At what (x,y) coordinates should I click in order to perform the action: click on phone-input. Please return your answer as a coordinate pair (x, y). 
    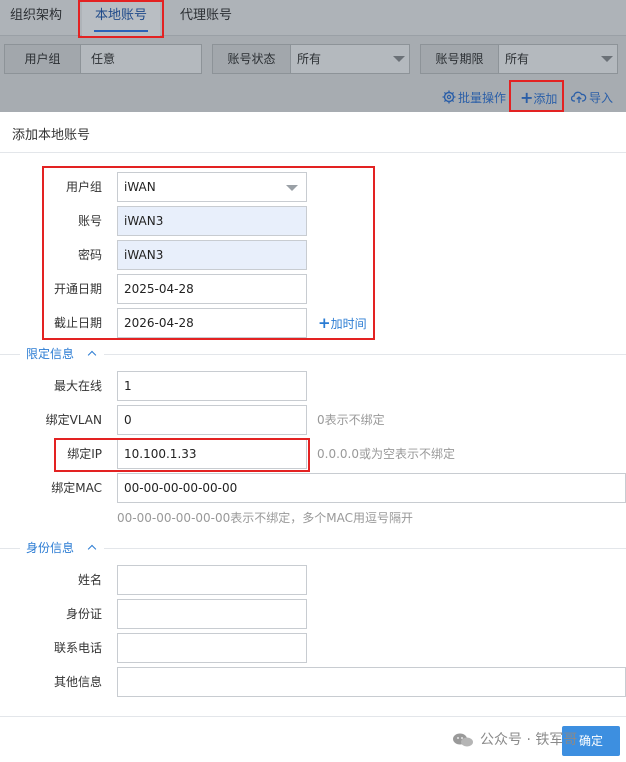
    Looking at the image, I should click on (212, 648).